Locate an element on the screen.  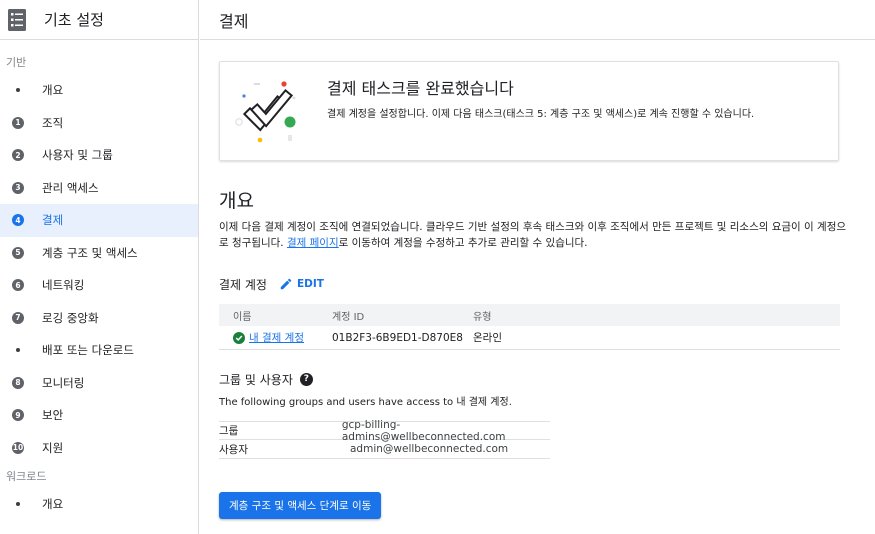
table-row: 사용자 admin@wellbeconnected.com is located at coordinates (384, 449).